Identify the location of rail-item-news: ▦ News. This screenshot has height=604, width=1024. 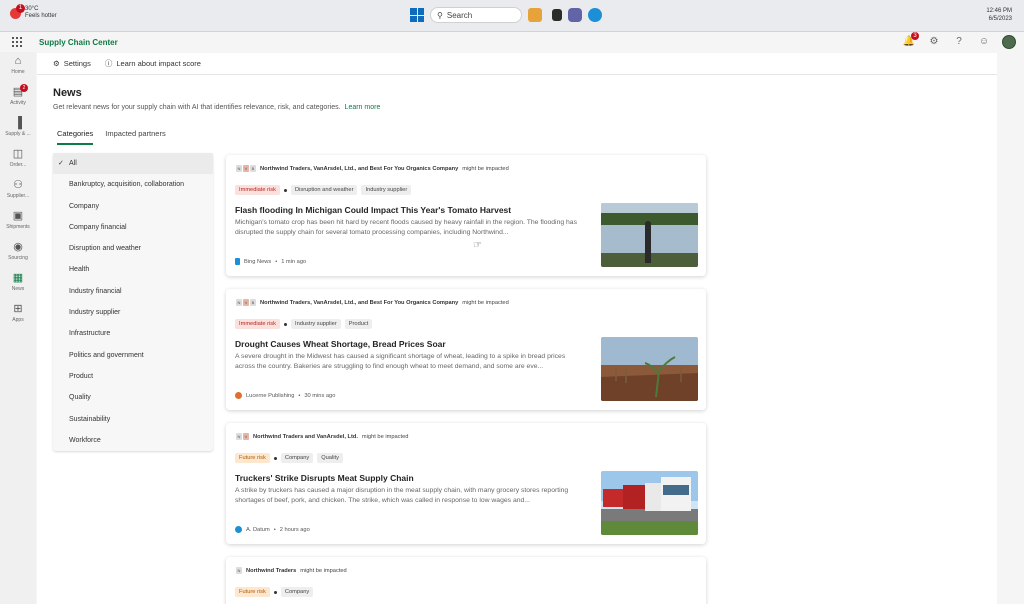
(18, 284).